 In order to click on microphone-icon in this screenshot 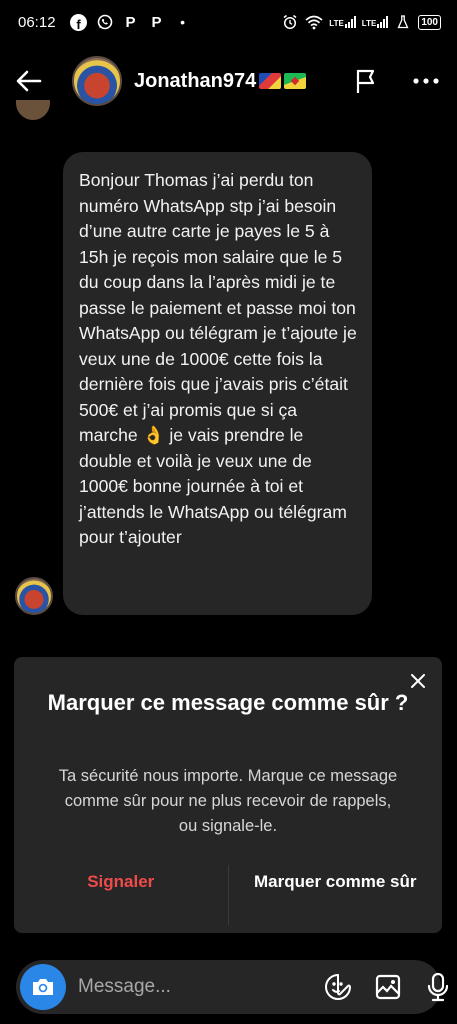, I will do `click(438, 987)`.